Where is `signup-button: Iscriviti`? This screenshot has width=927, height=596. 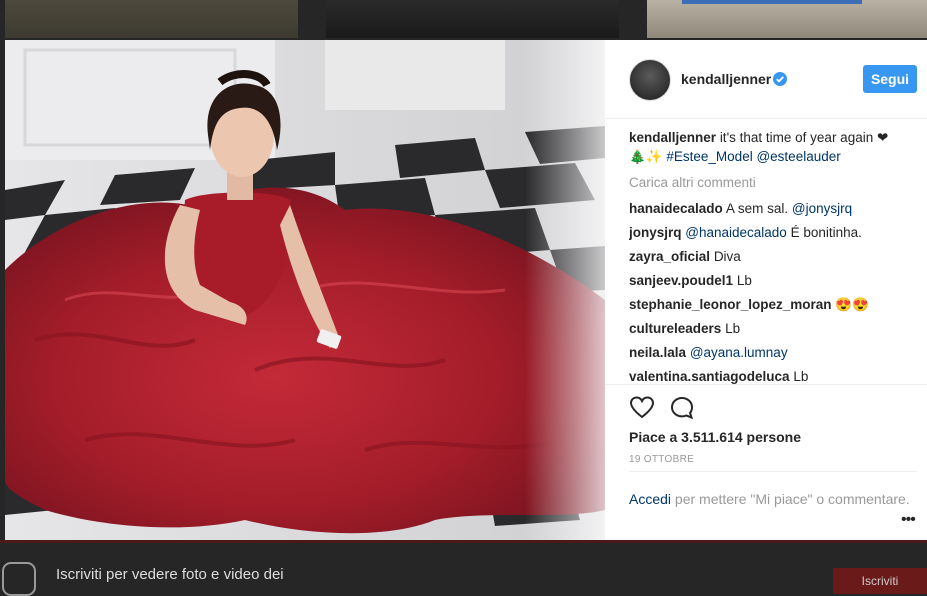 signup-button: Iscriviti is located at coordinates (880, 581).